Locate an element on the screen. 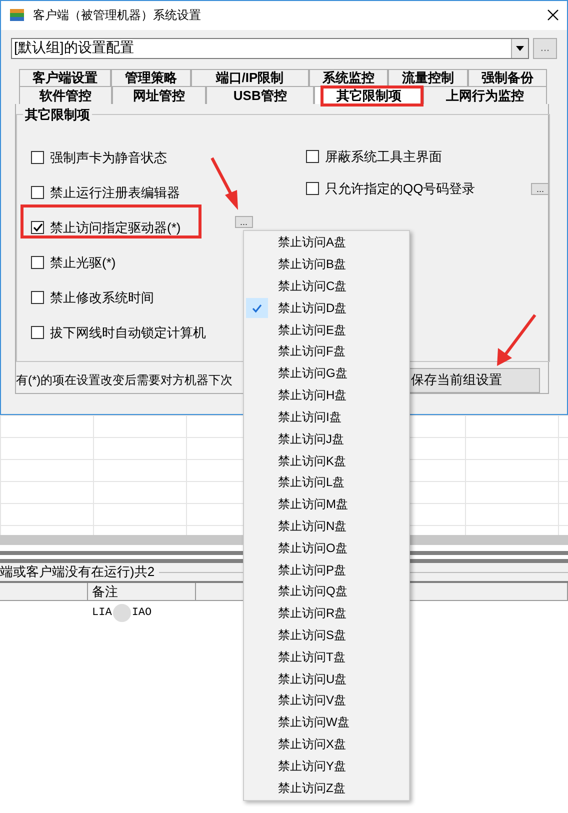 This screenshot has width=568, height=813. app-icon is located at coordinates (17, 15).